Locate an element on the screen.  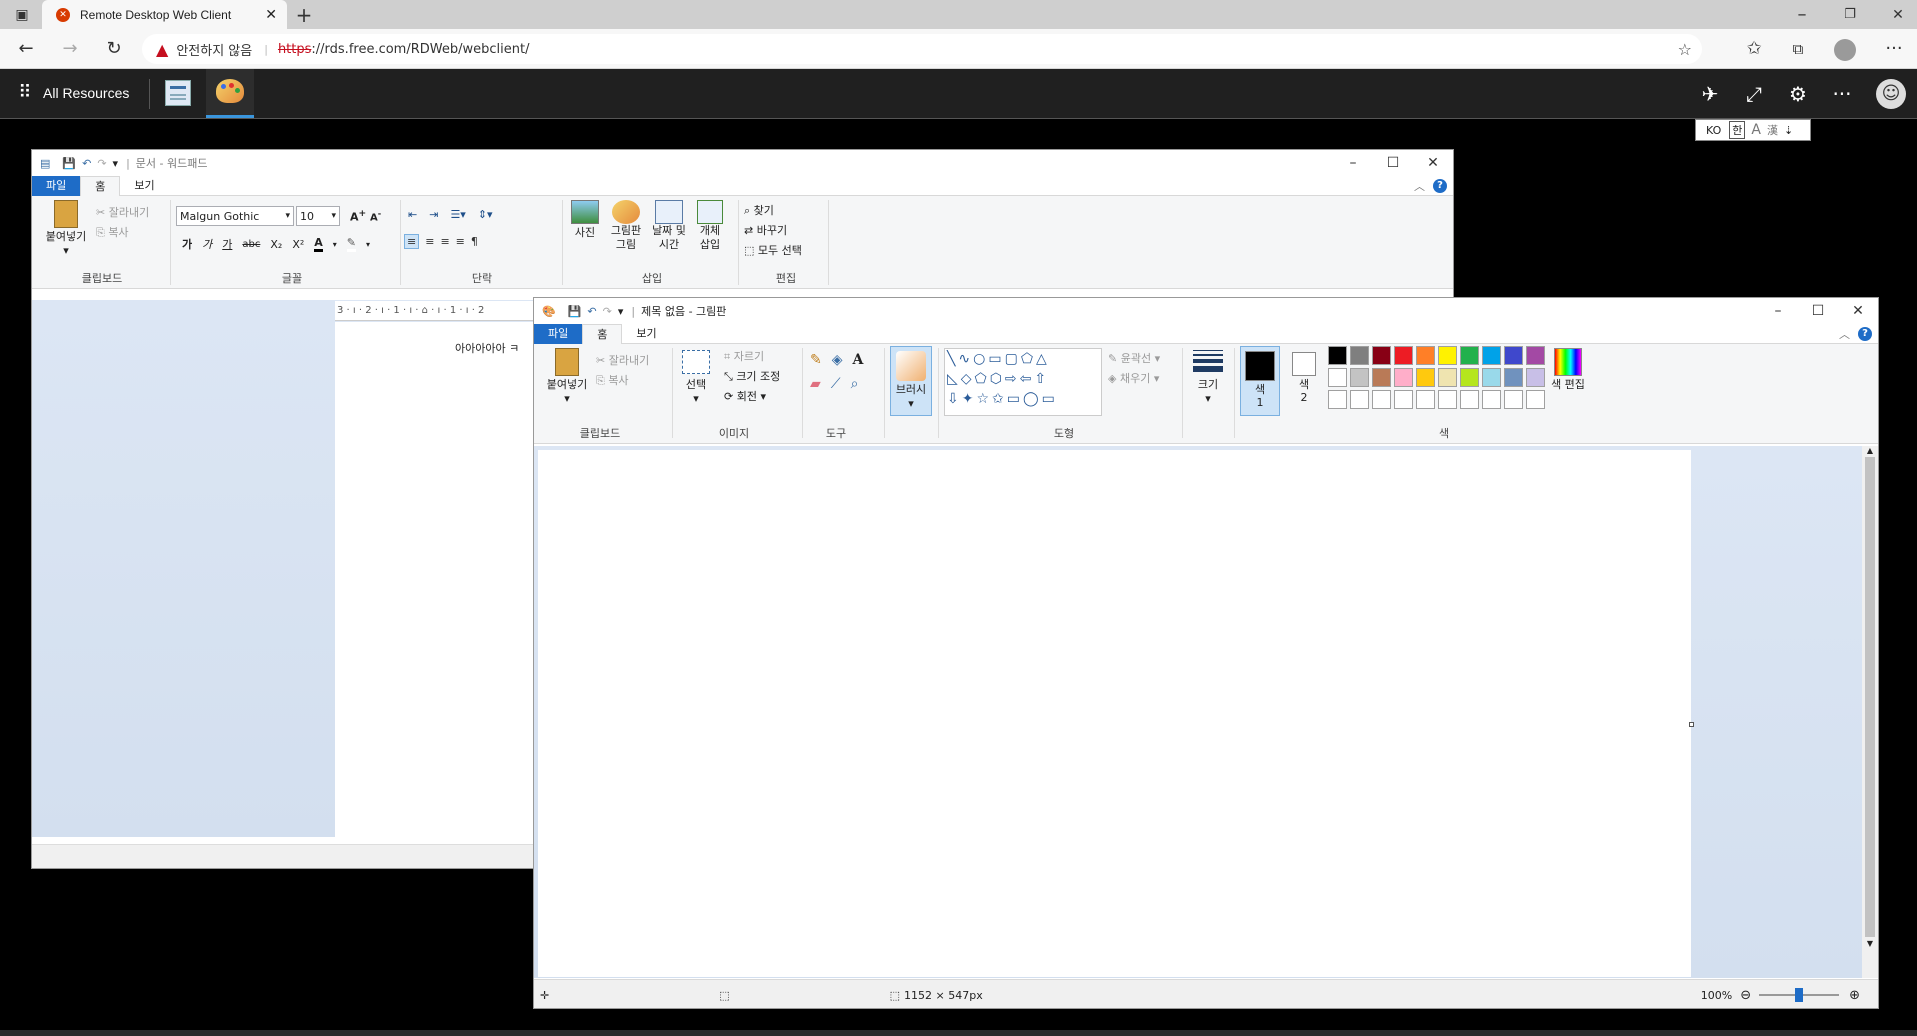
ime-fullwidth-icon: A is located at coordinates (1756, 130).